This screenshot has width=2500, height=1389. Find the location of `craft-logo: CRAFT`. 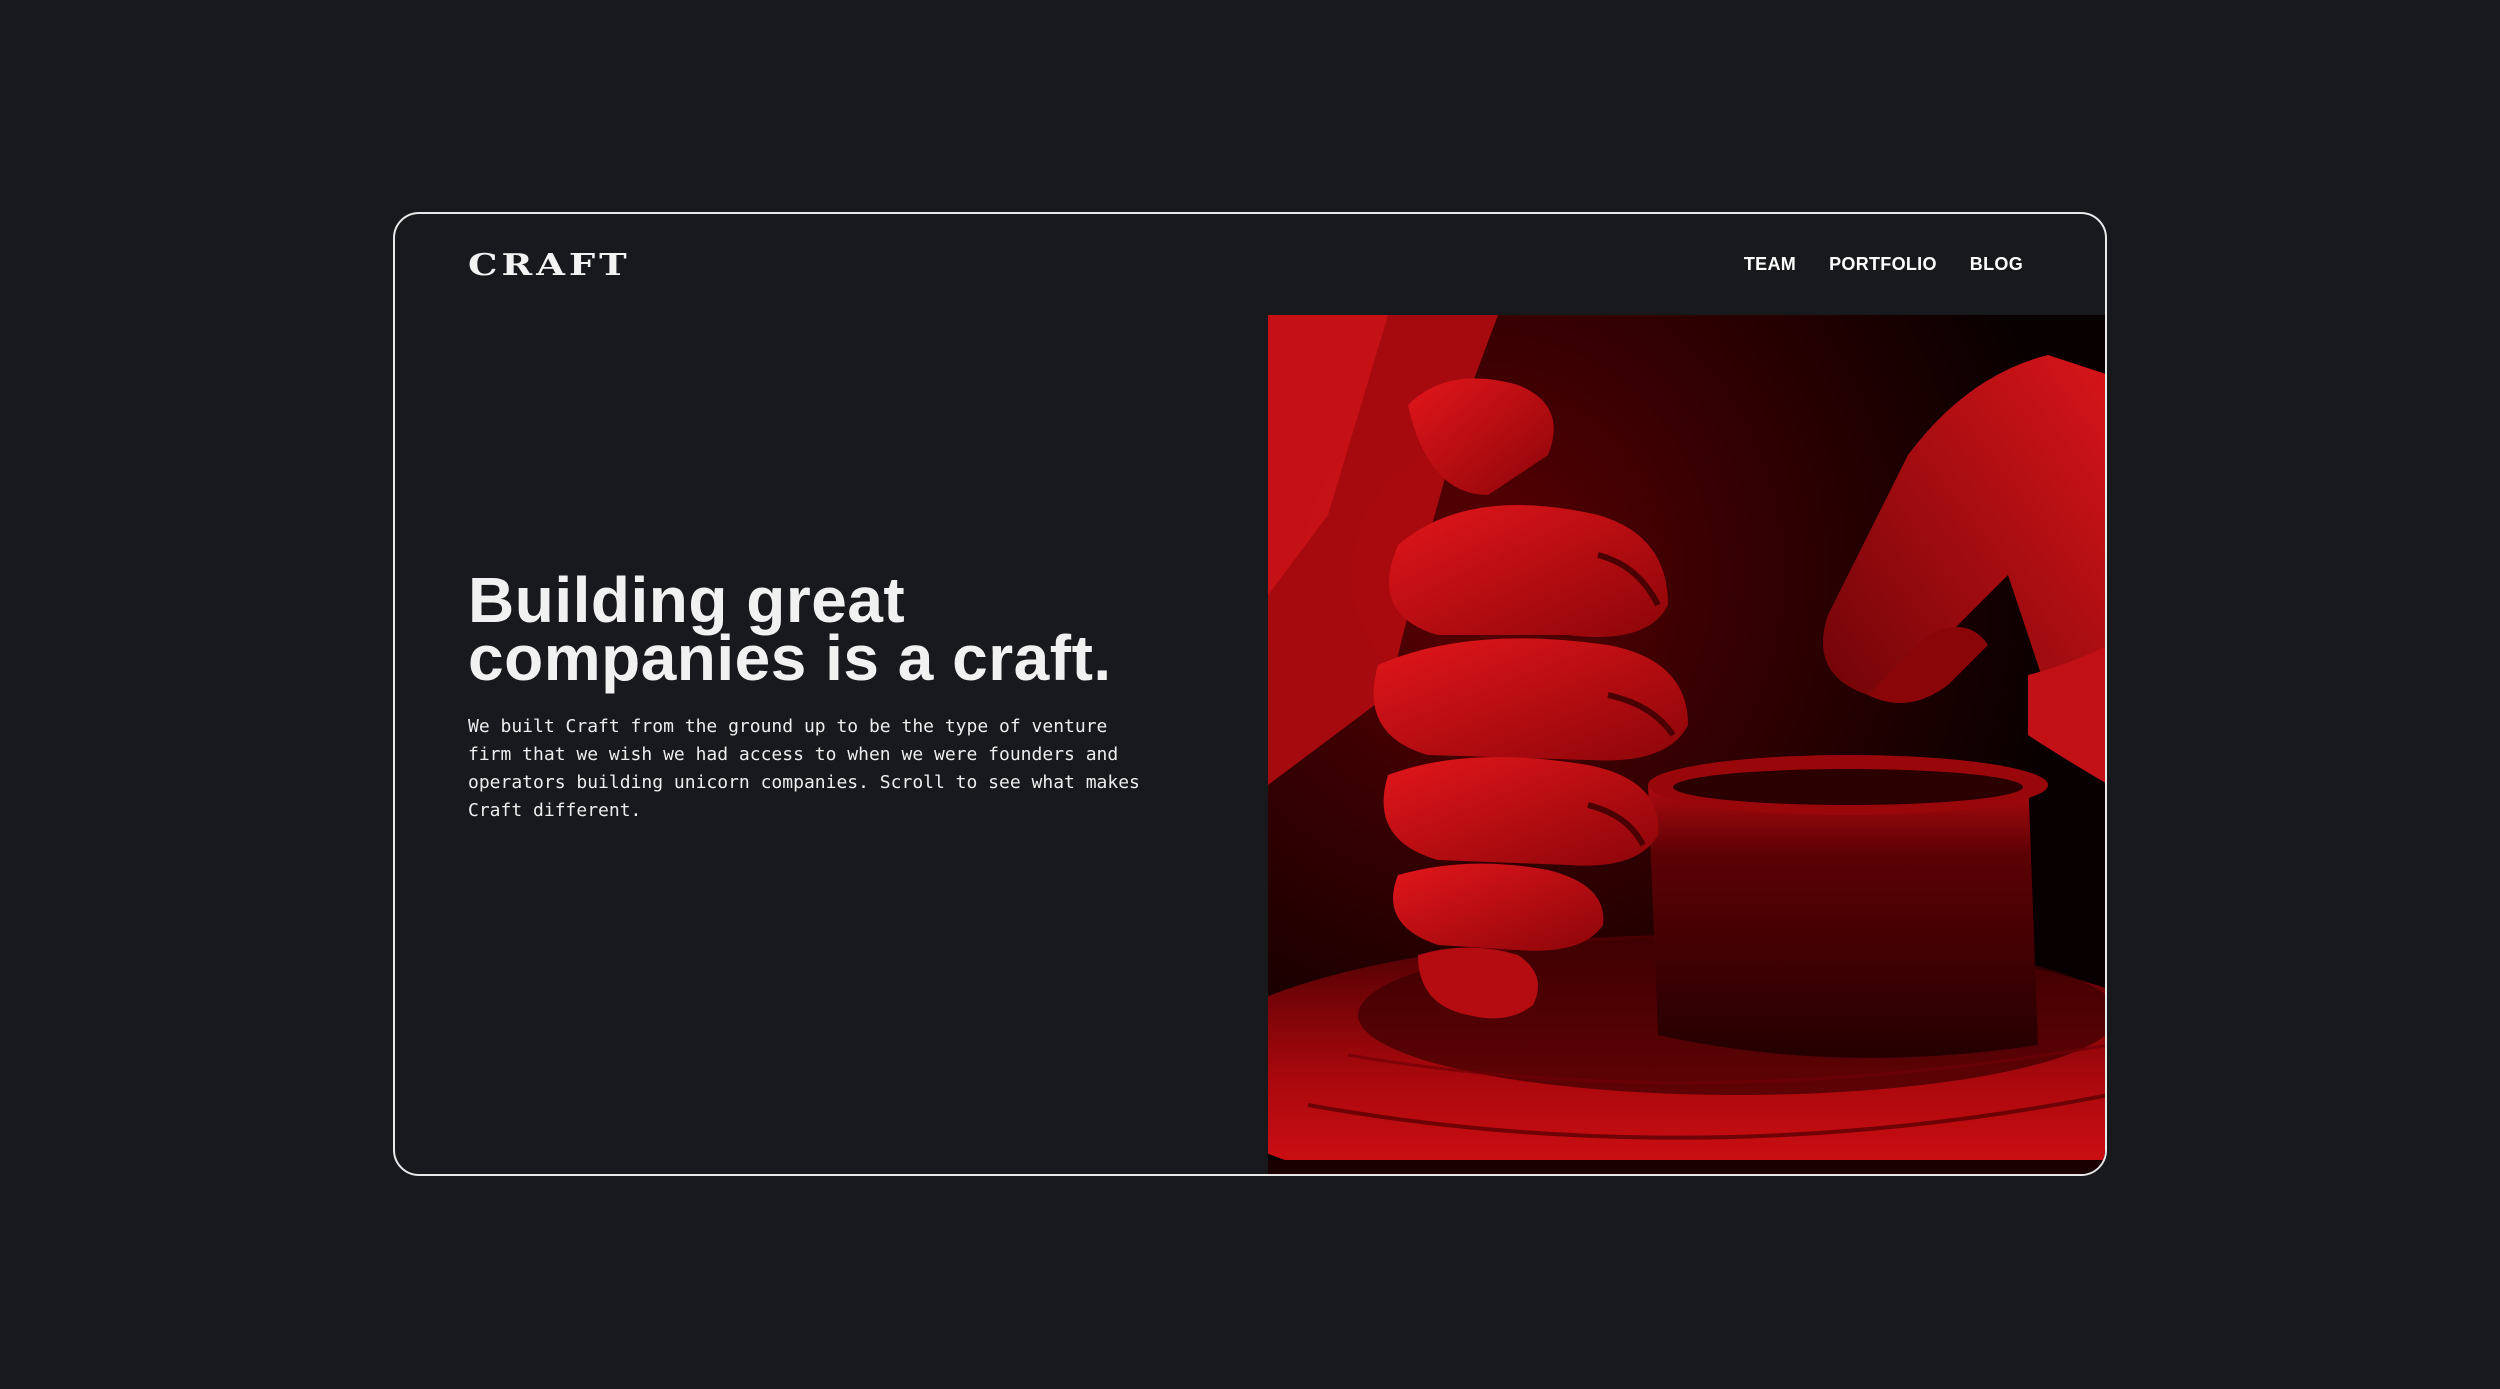

craft-logo: CRAFT is located at coordinates (549, 264).